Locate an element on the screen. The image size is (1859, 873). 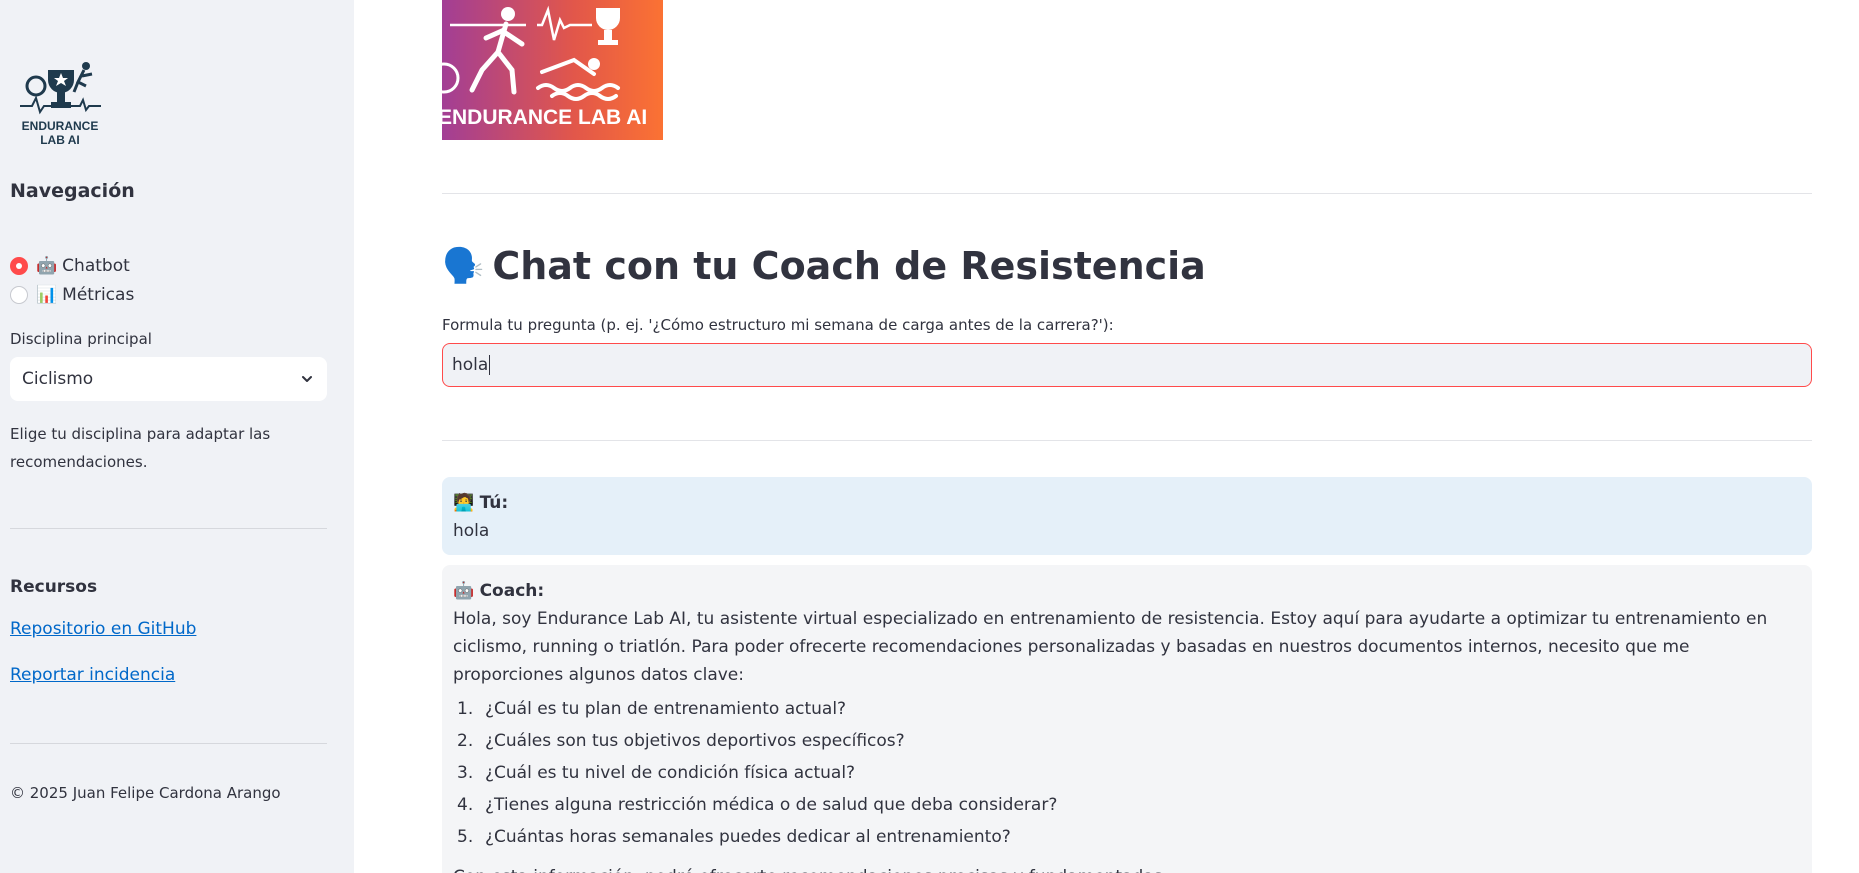
user-avatar-icon: 🧑‍💻 is located at coordinates (464, 503).